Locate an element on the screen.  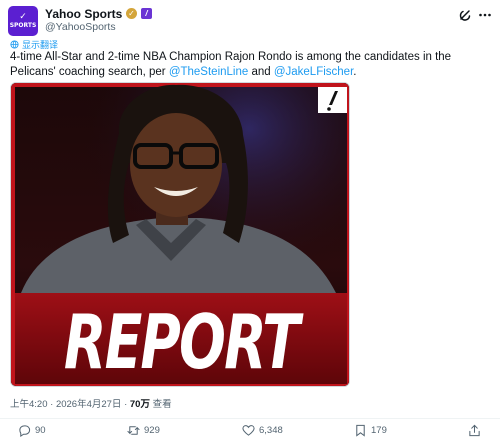
translate-label: 显示翻译 is located at coordinates (40, 44).